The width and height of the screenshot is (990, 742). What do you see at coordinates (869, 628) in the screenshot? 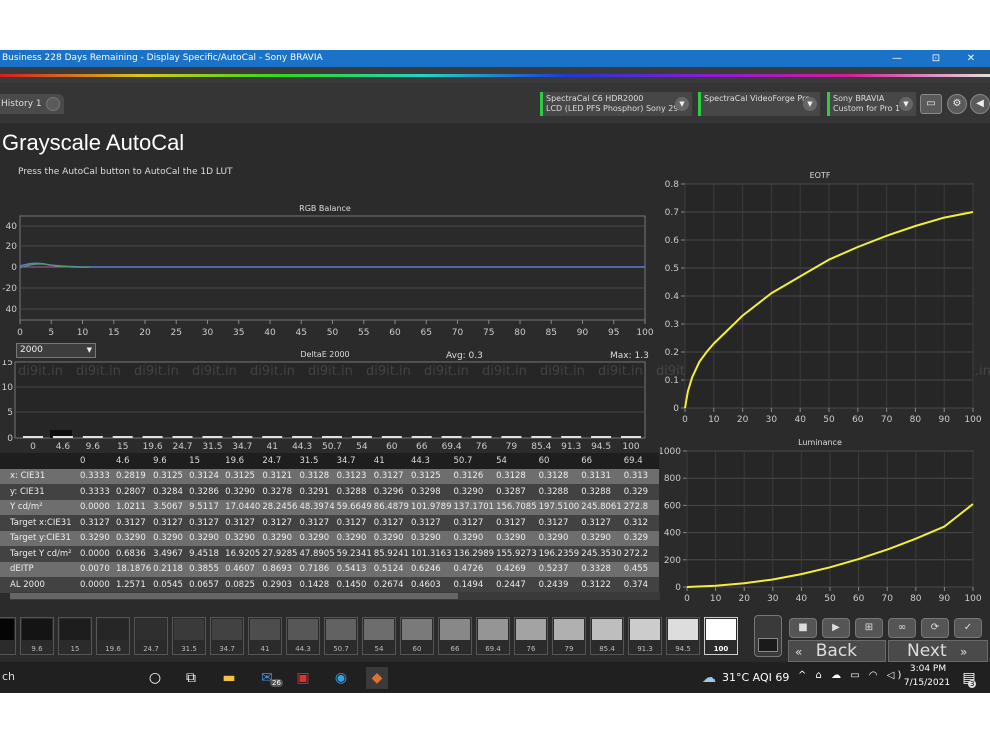
I see `autocal-button: ⊞` at bounding box center [869, 628].